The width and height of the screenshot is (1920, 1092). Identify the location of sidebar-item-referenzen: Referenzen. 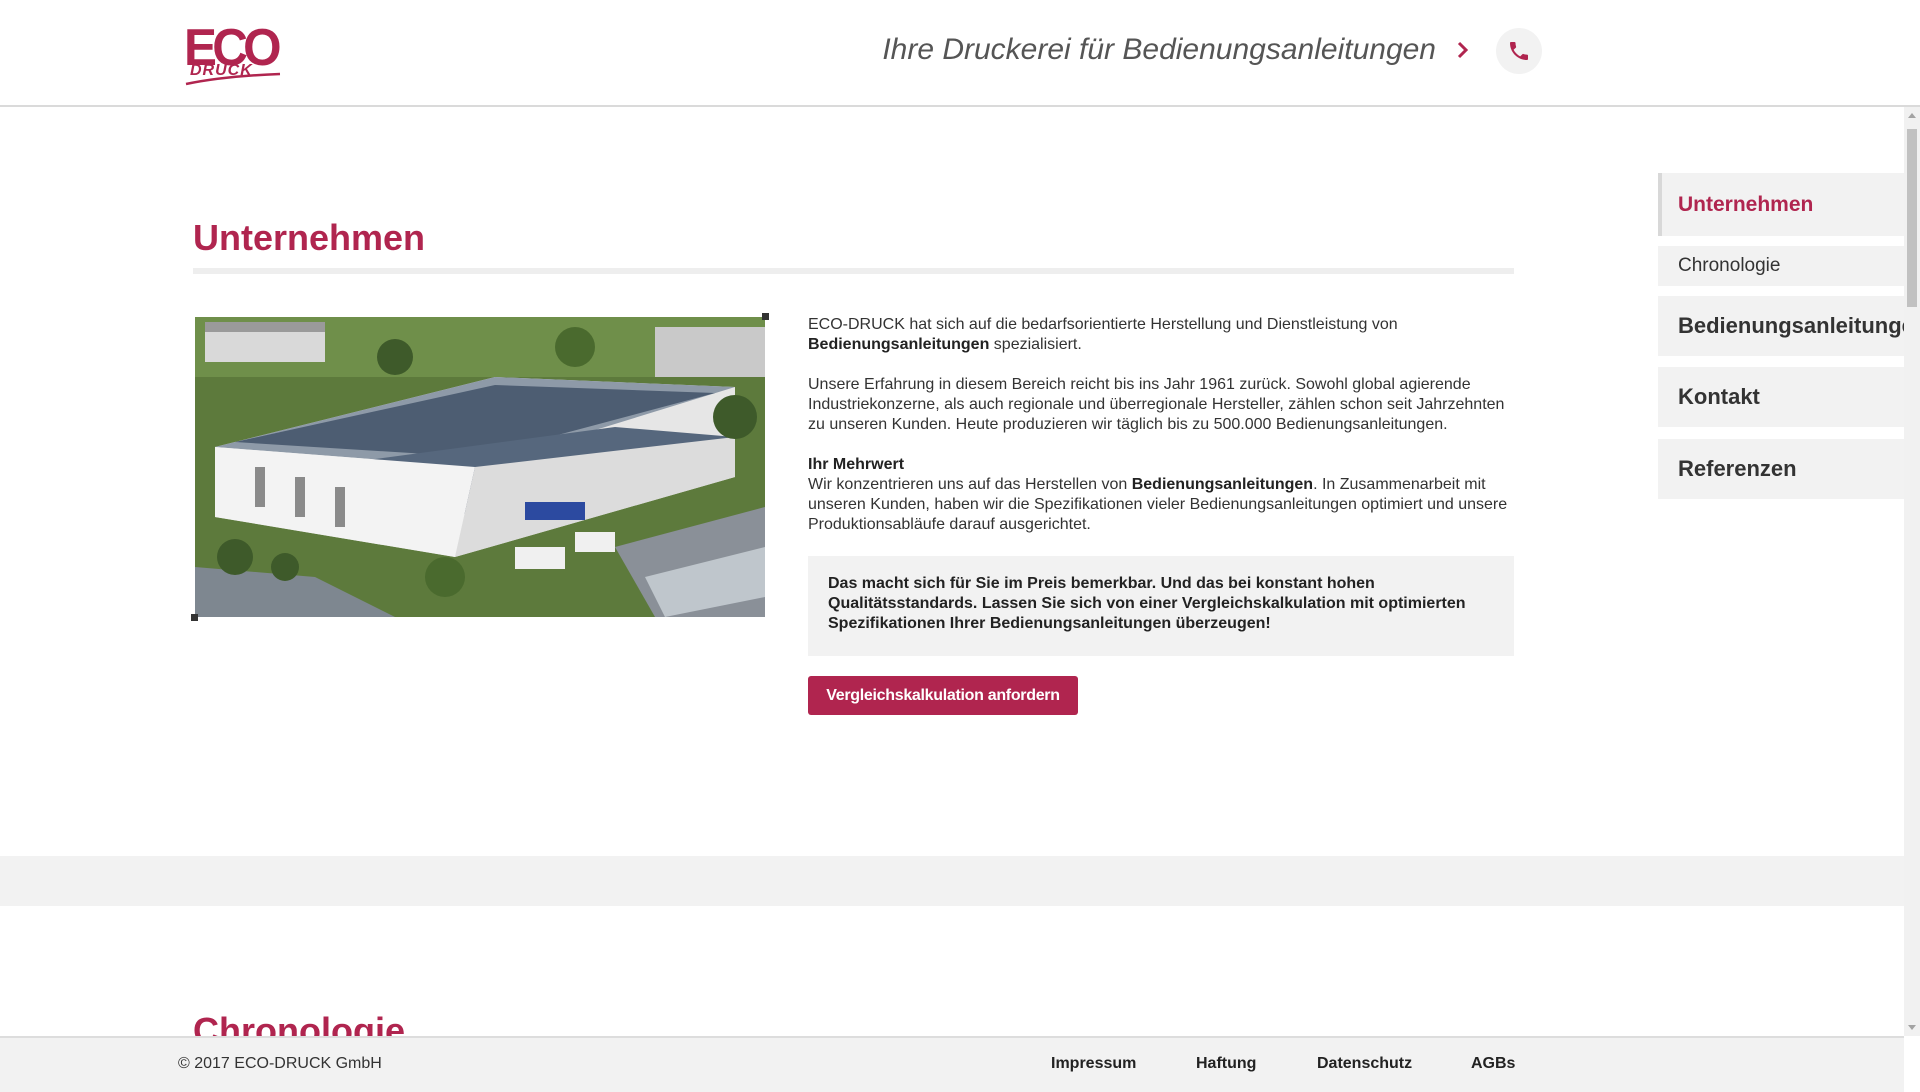
(1781, 469).